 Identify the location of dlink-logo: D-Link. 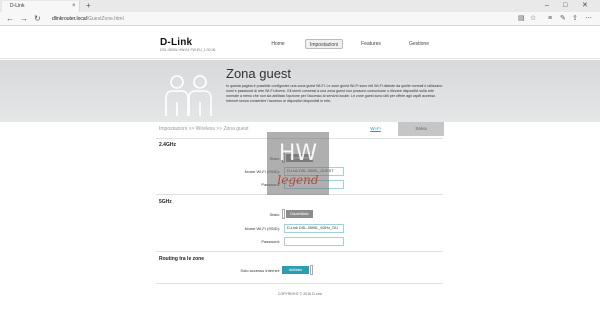
(176, 42).